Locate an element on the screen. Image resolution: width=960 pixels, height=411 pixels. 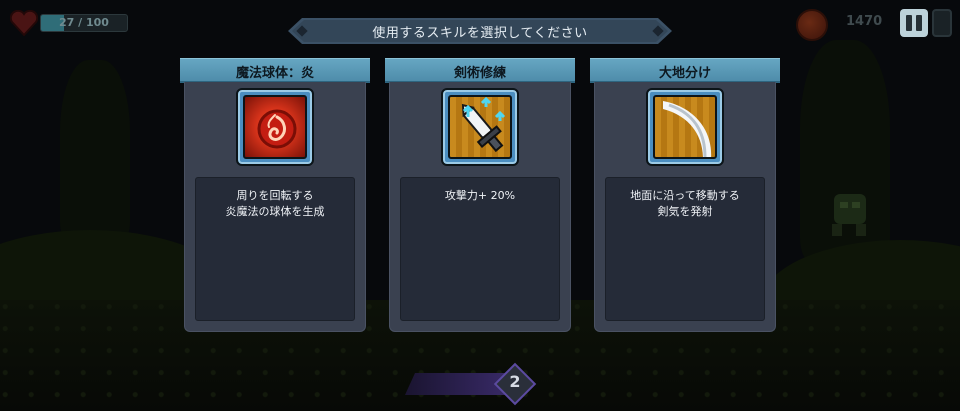
skill-card-fire-orb: 魔法球体：炎 周りを回転する 炎魔法の球体を生成 is located at coordinates (275, 195).